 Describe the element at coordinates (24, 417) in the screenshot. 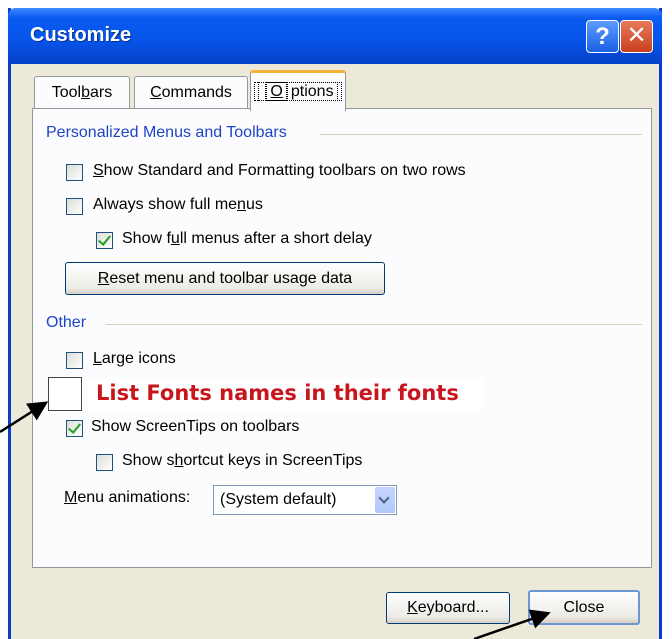

I see `arrow-to-checkbox` at that location.